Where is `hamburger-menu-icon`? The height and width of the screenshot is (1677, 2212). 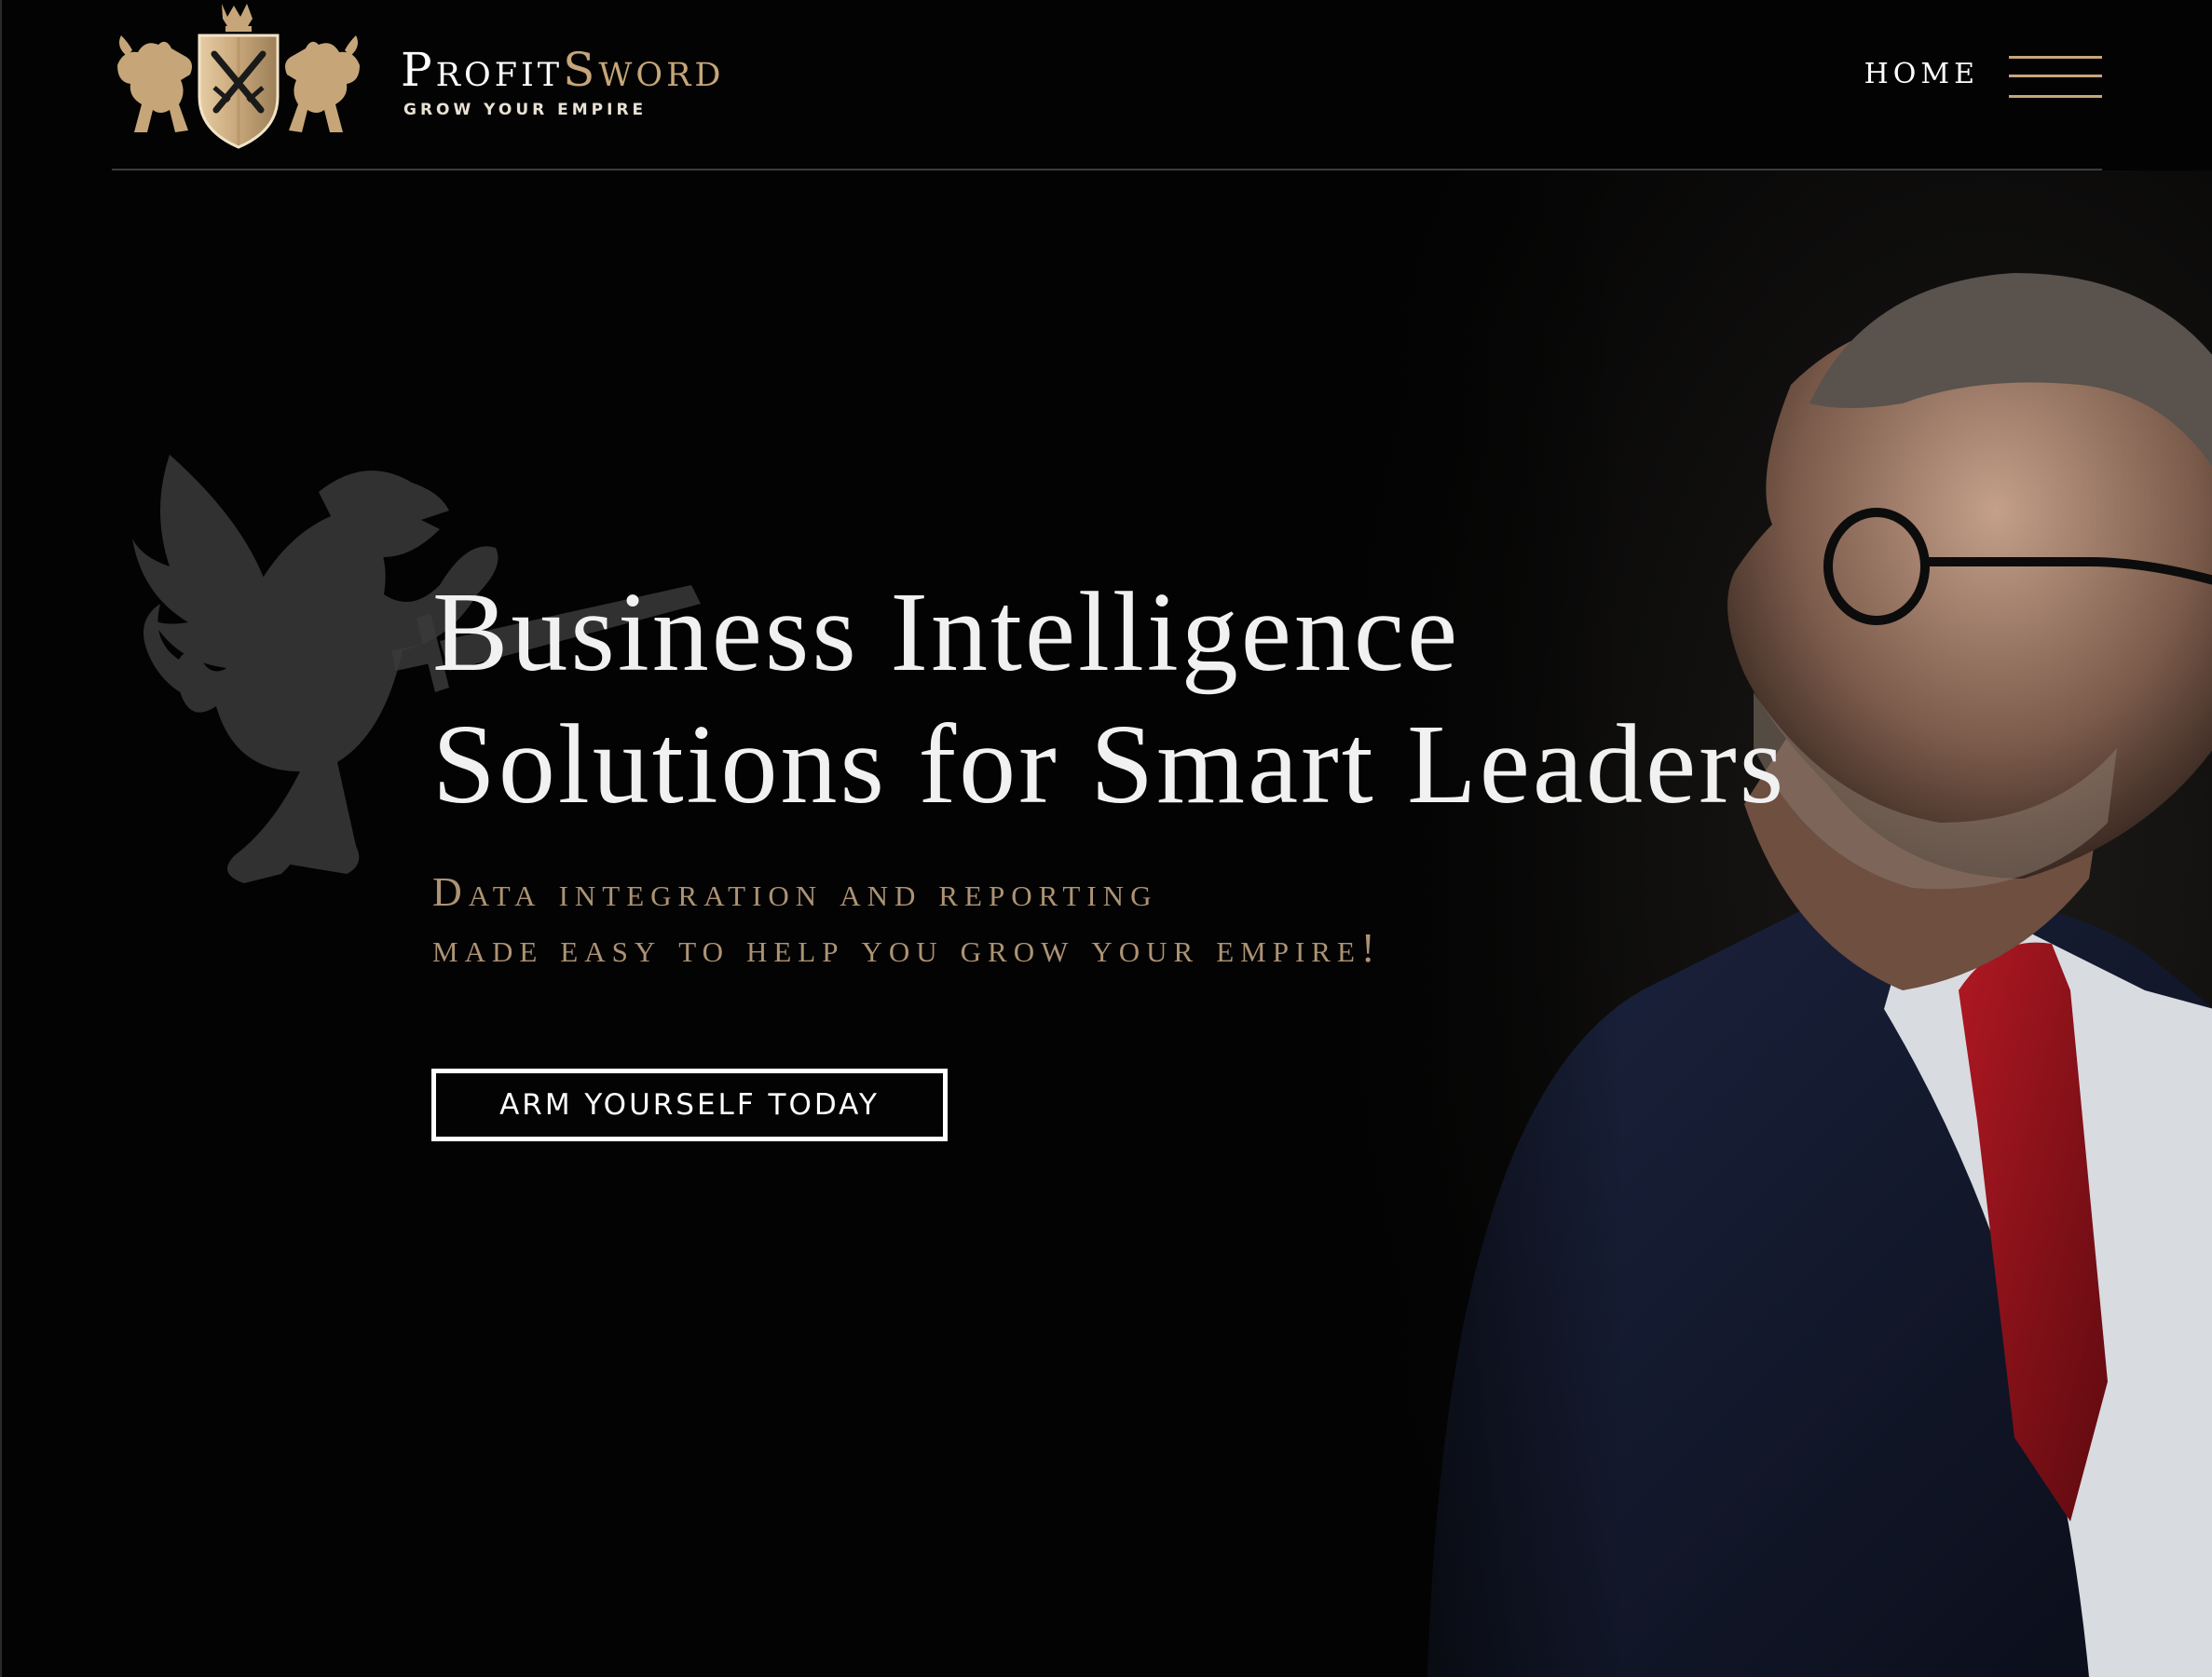
hamburger-menu-icon is located at coordinates (2055, 77).